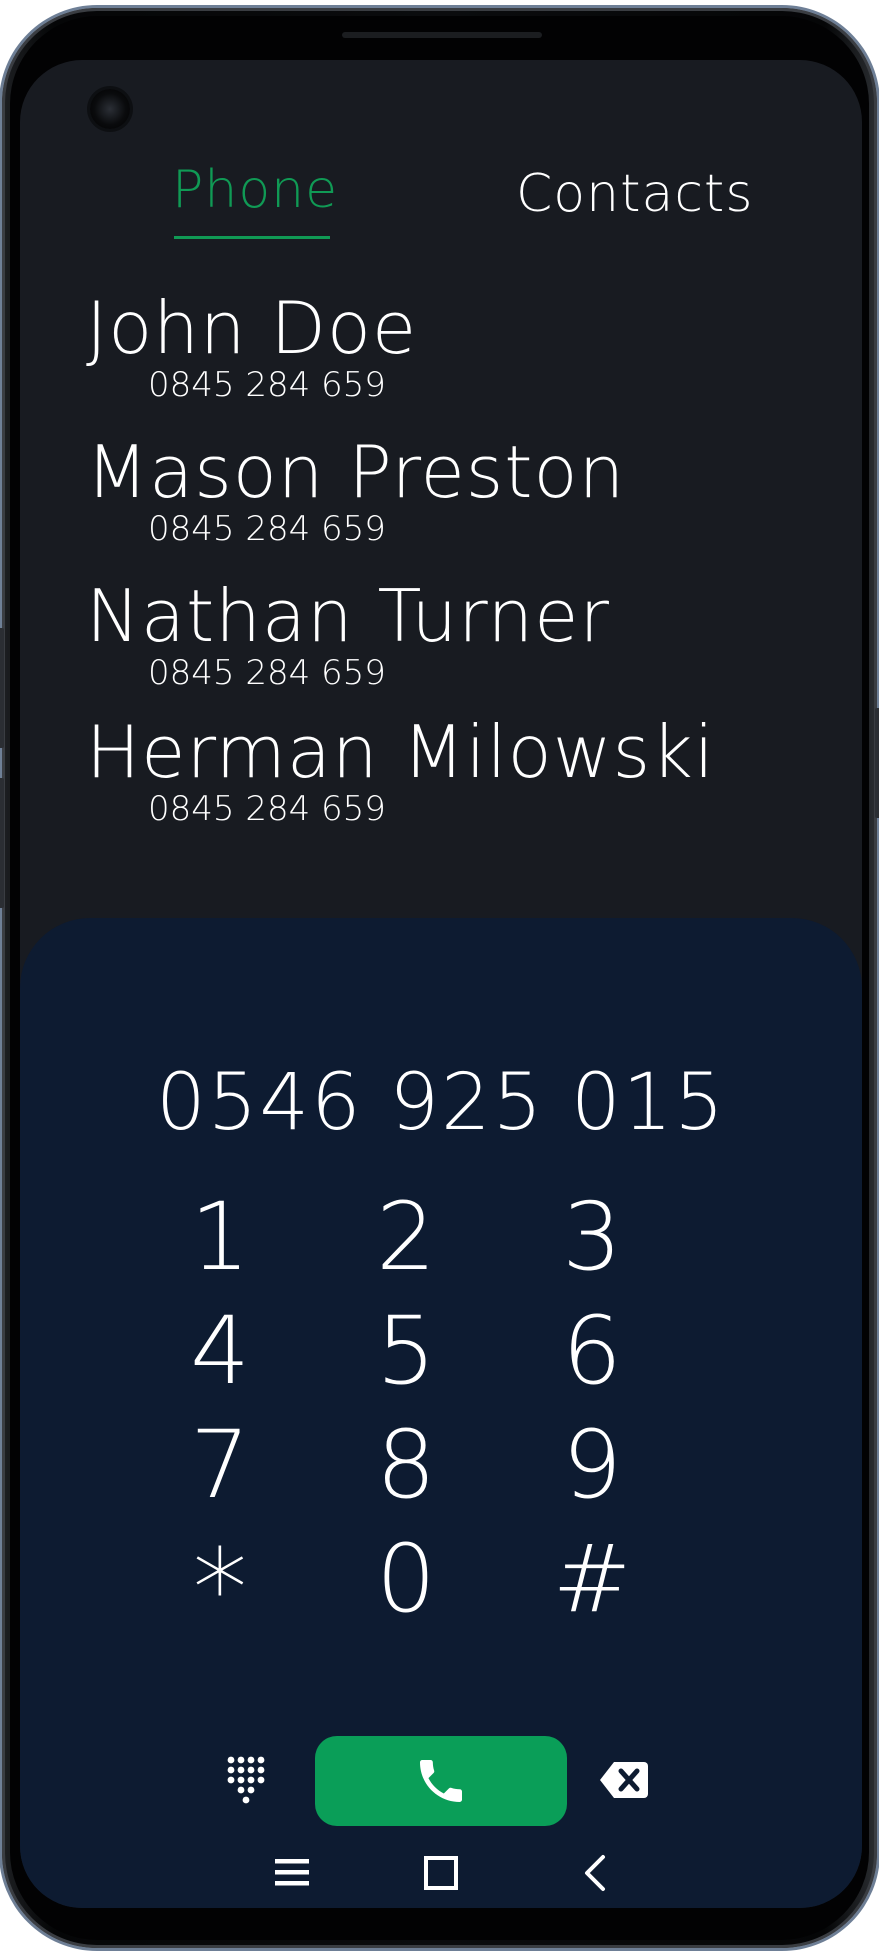 The height and width of the screenshot is (1951, 879). Describe the element at coordinates (220, 1589) in the screenshot. I see `key-star: *` at that location.